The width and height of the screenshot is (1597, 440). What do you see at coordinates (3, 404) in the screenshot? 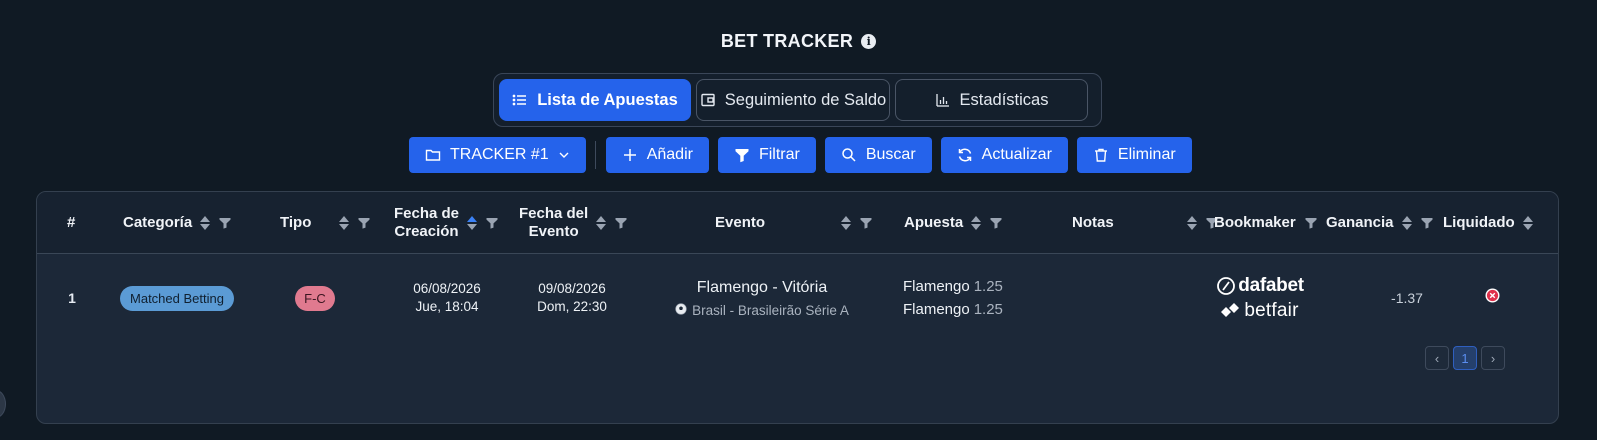
I see `side-toggle` at bounding box center [3, 404].